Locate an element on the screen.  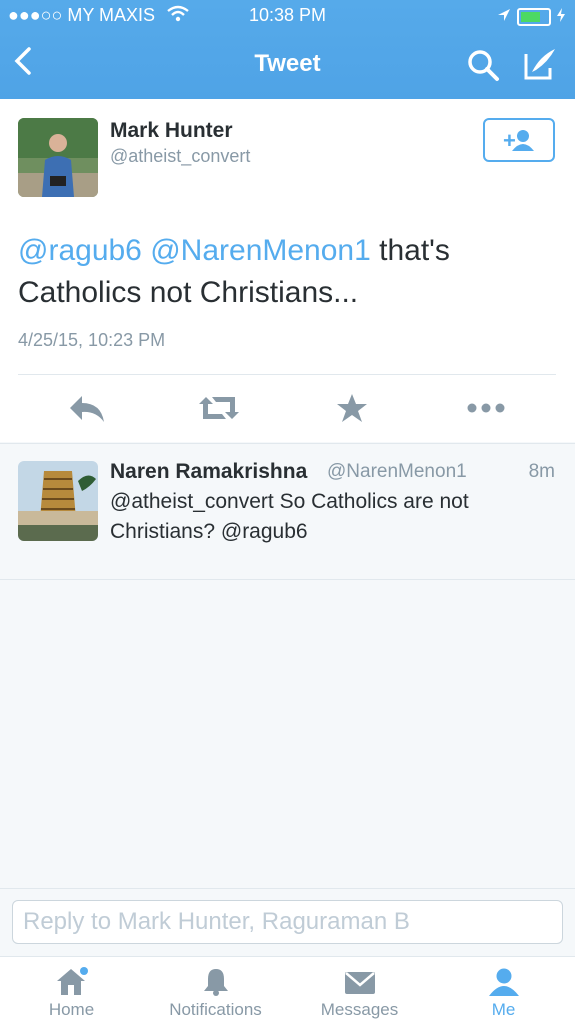
home-icon is located at coordinates (72, 984).